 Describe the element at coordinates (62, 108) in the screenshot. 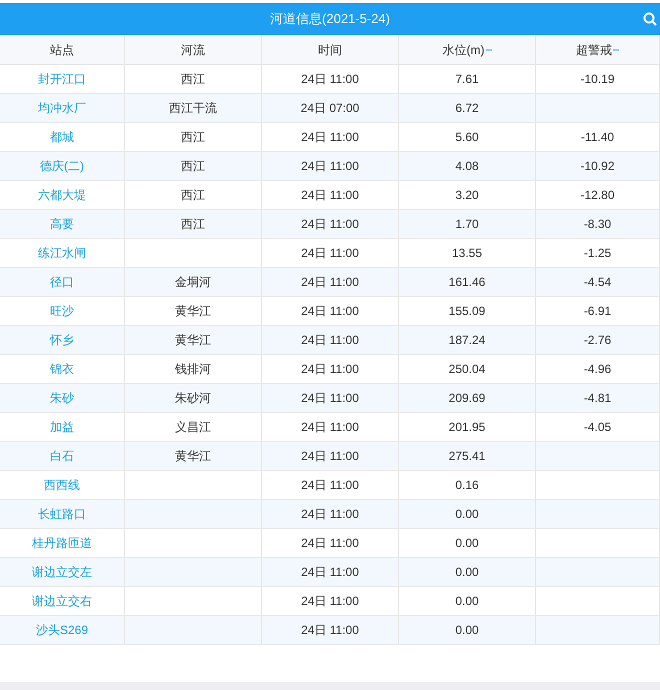

I see `station-link: 均冲水厂` at that location.